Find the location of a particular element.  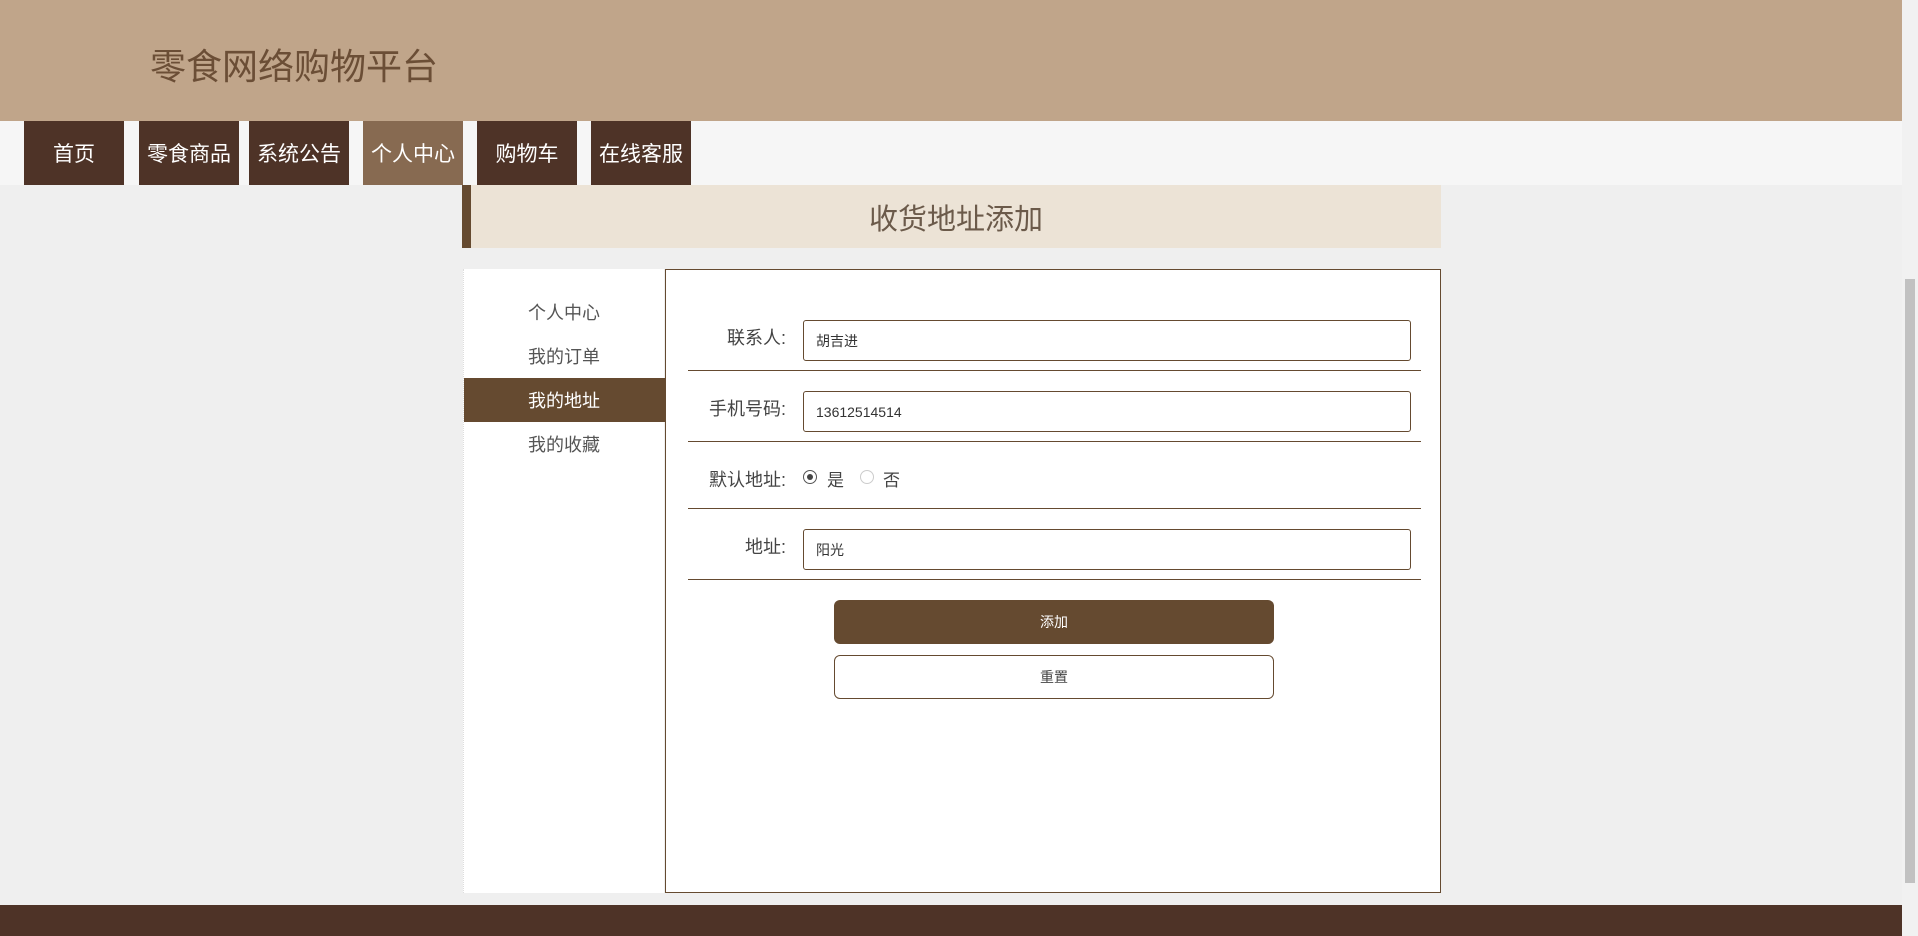

contact-label: 联系人: is located at coordinates (756, 338).